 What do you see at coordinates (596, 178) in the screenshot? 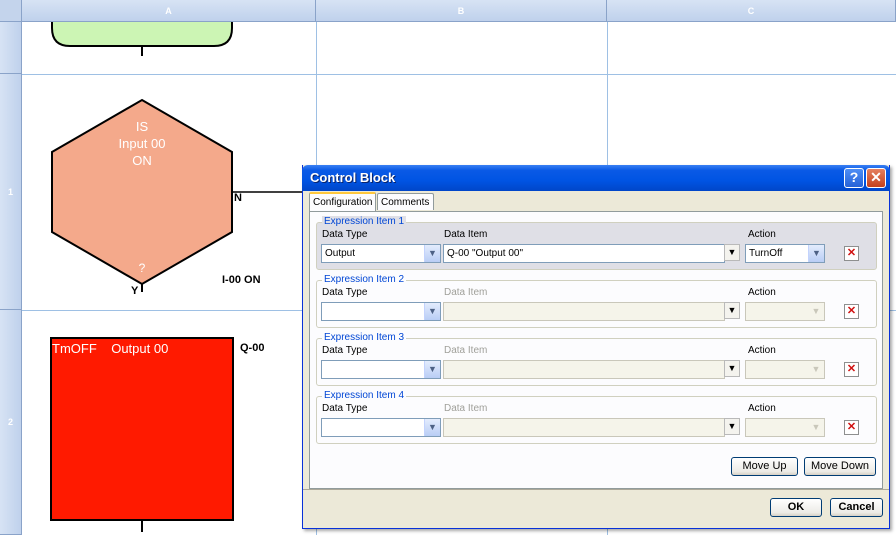
I see `dialog-titlebar: Control Block ? ✕` at bounding box center [596, 178].